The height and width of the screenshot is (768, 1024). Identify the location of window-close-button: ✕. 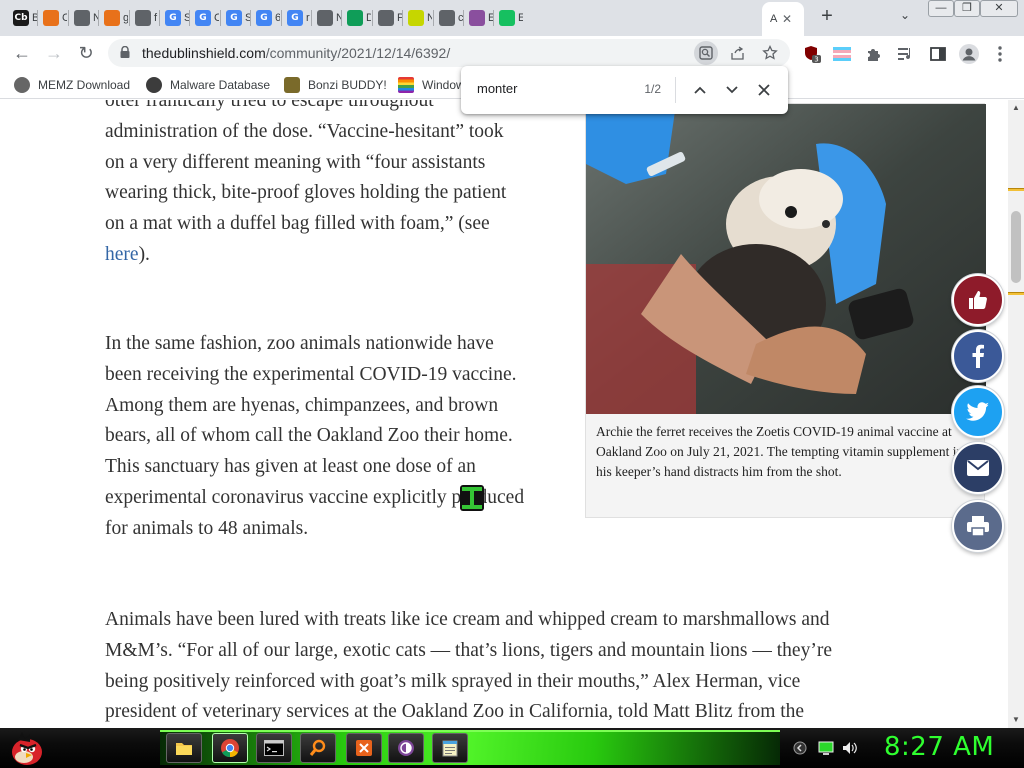
(999, 8).